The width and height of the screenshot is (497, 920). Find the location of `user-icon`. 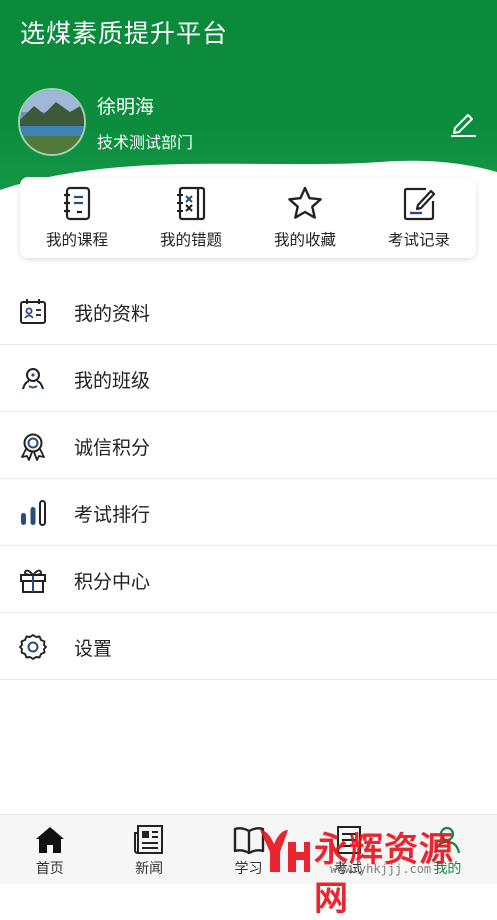

user-icon is located at coordinates (447, 840).